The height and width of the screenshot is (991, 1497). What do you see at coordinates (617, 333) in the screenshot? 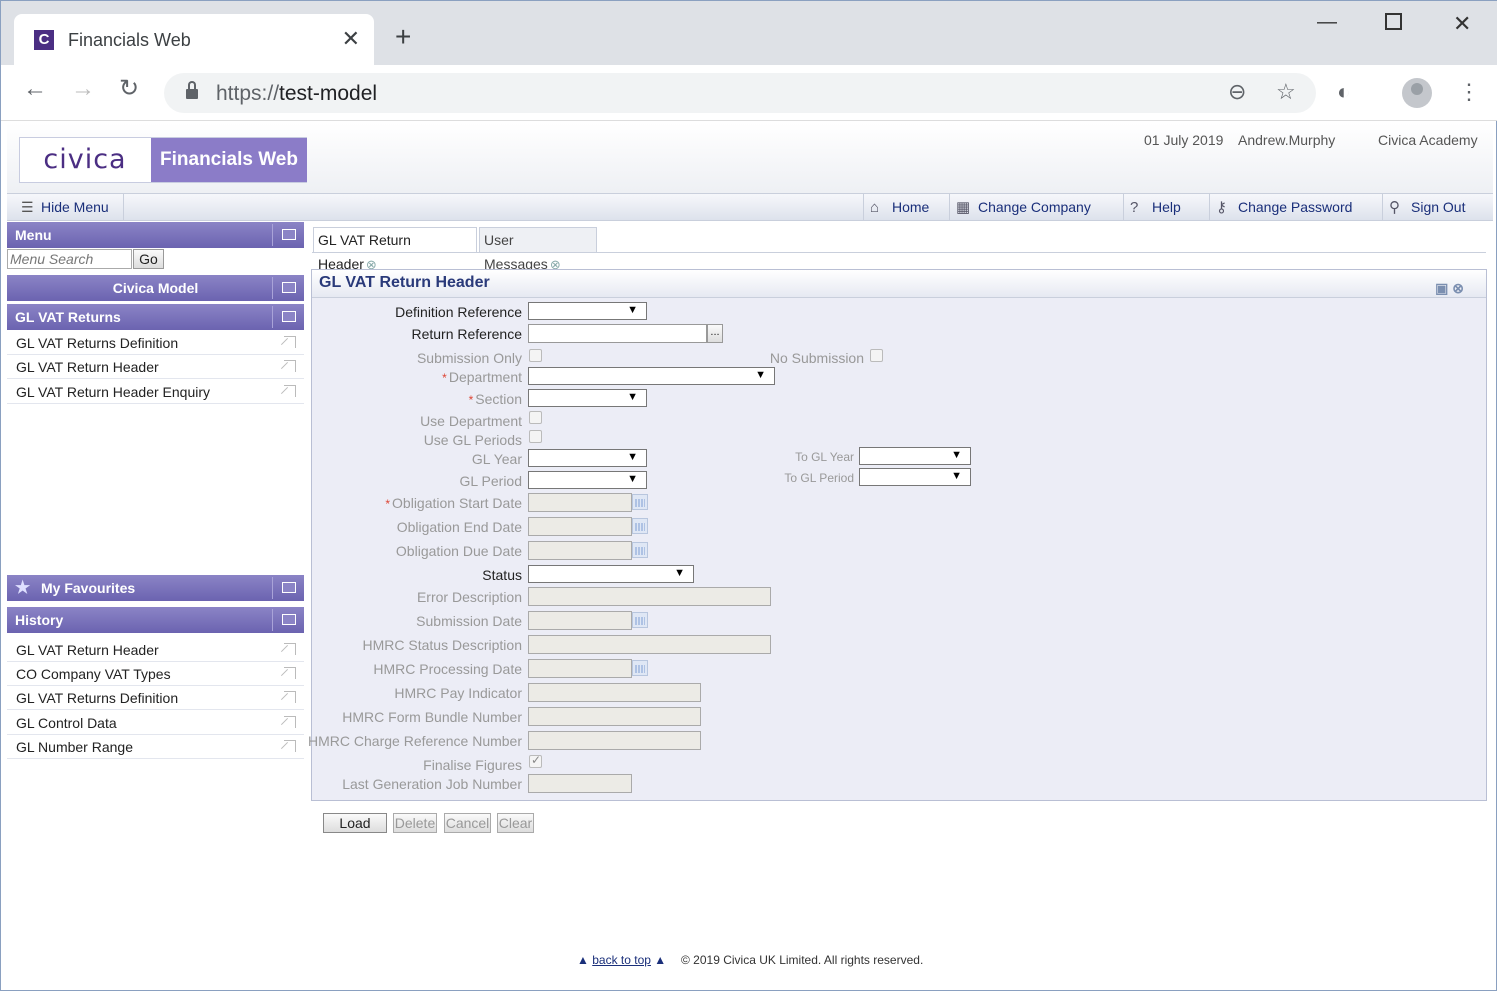
I see `return-reference-input` at bounding box center [617, 333].